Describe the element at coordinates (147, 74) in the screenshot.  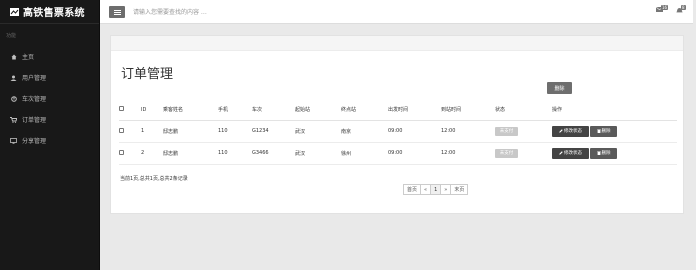
I see `page-title: 订单管理` at that location.